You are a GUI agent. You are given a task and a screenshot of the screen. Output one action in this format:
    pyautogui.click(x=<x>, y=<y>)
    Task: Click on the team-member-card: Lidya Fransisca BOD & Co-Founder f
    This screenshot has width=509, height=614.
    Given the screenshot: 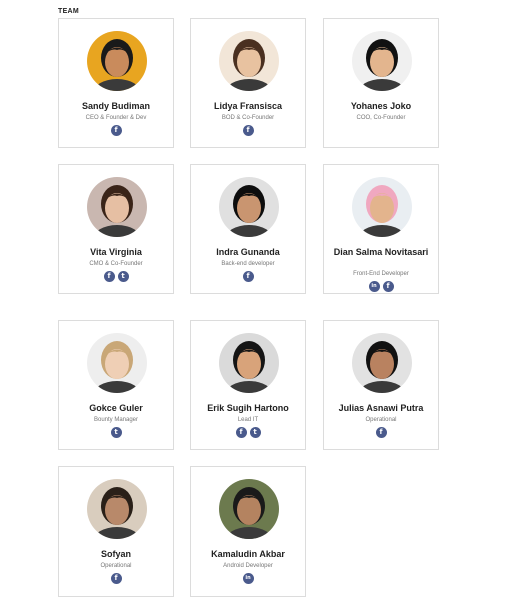 What is the action you would take?
    pyautogui.click(x=248, y=83)
    